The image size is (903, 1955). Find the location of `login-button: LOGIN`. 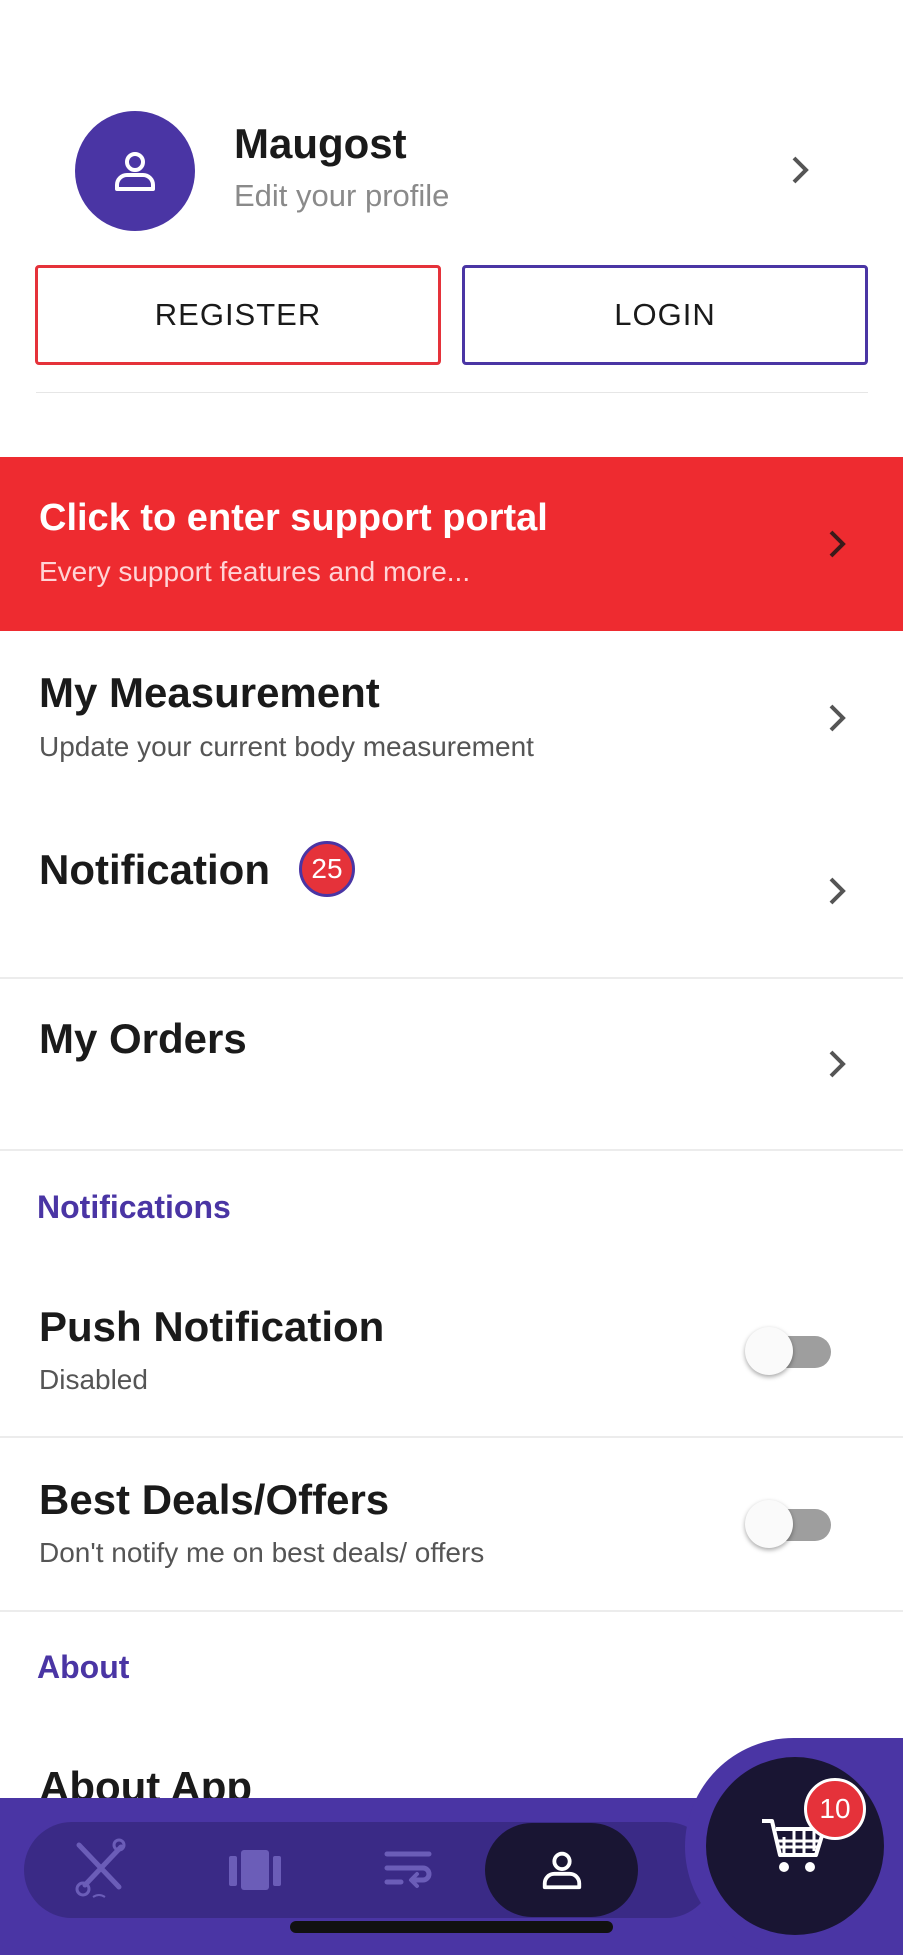

login-button: LOGIN is located at coordinates (665, 315).